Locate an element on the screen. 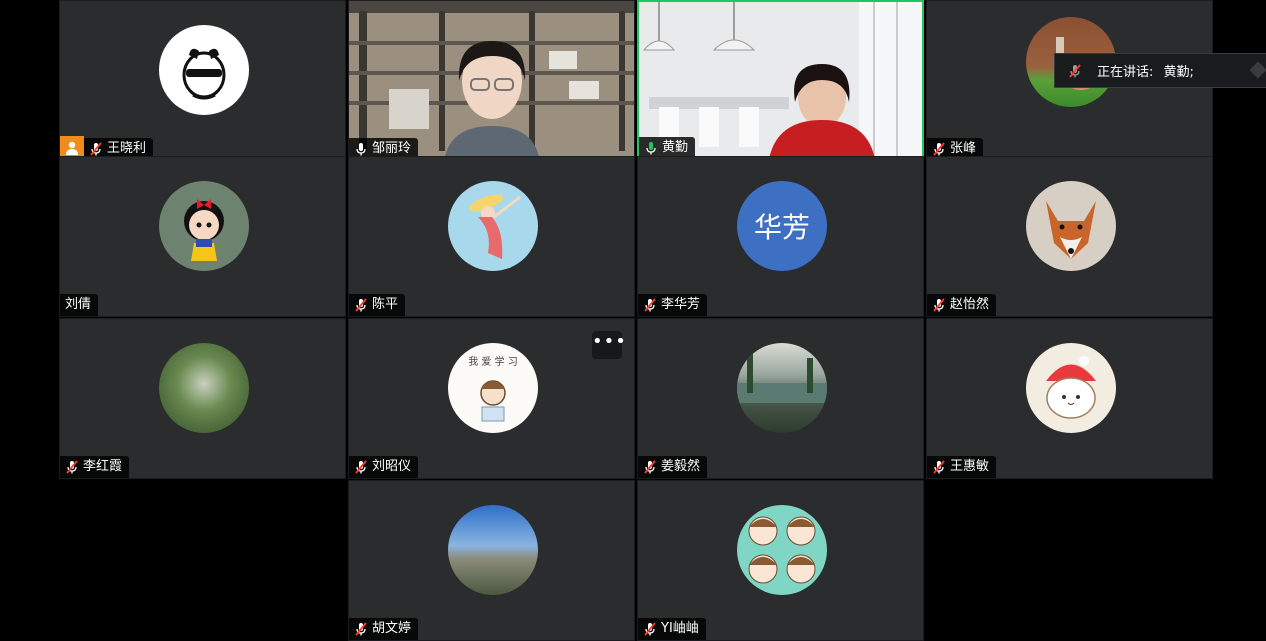  person-icon is located at coordinates (72, 148).